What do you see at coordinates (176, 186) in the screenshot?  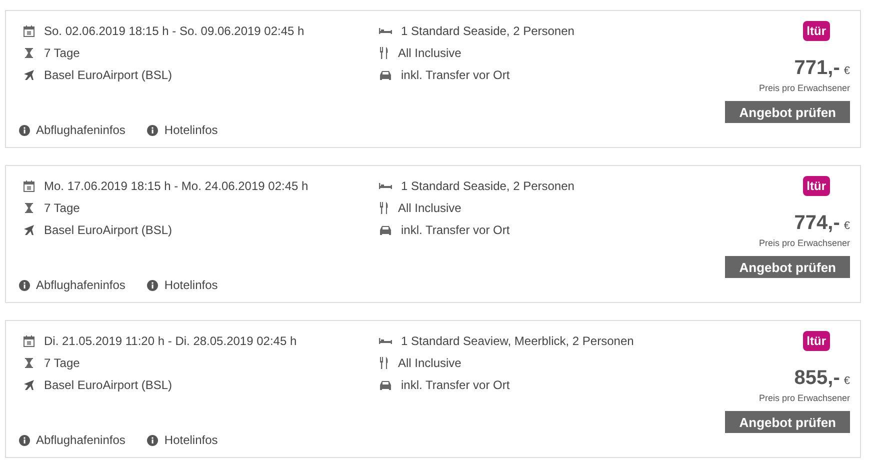 I see `travel-dates: Mo. 17.06.2019 18:15 h - Mo. 24.06.2019 02:45 h` at bounding box center [176, 186].